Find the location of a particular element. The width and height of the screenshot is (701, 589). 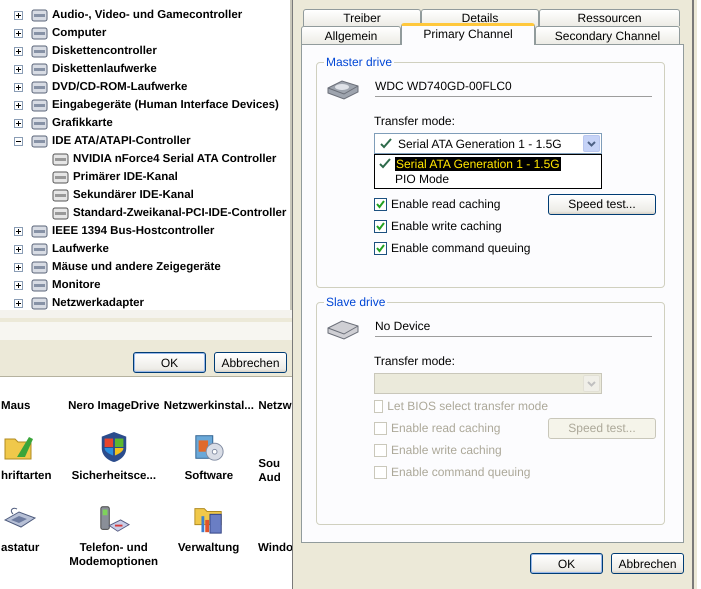

tab: Primary Channel is located at coordinates (468, 34).